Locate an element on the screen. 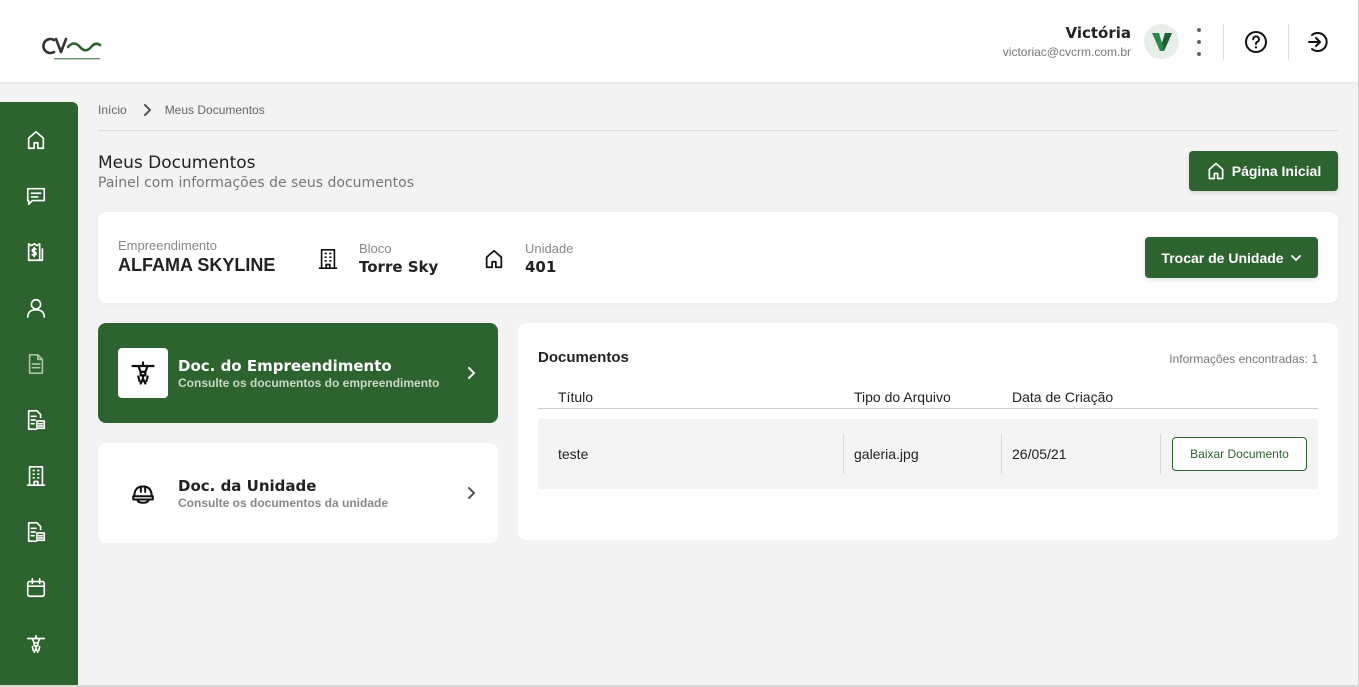  breadcrumb-current: Meus Documentos is located at coordinates (214, 110).